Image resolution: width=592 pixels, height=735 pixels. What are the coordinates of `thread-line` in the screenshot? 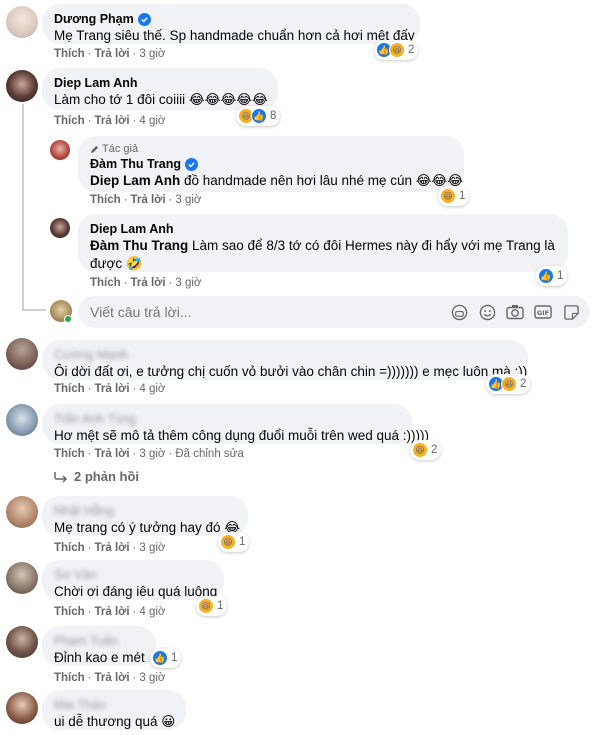 It's located at (34, 310).